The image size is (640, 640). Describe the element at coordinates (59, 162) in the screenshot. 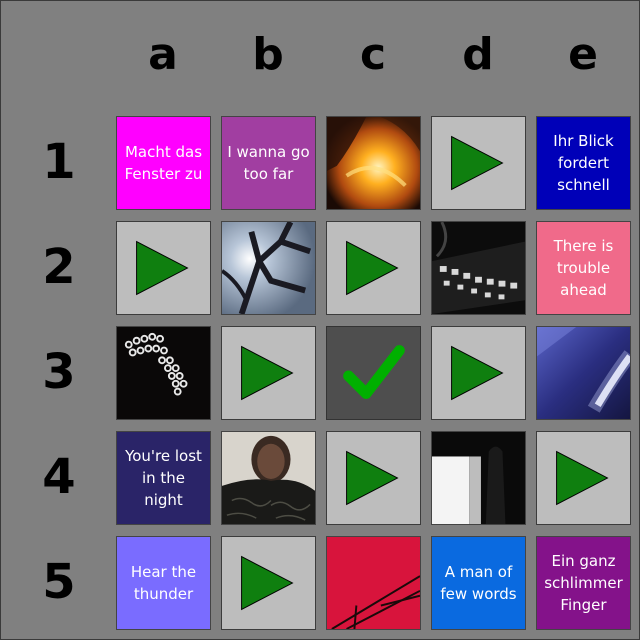

I see `row-header-1: 1` at that location.